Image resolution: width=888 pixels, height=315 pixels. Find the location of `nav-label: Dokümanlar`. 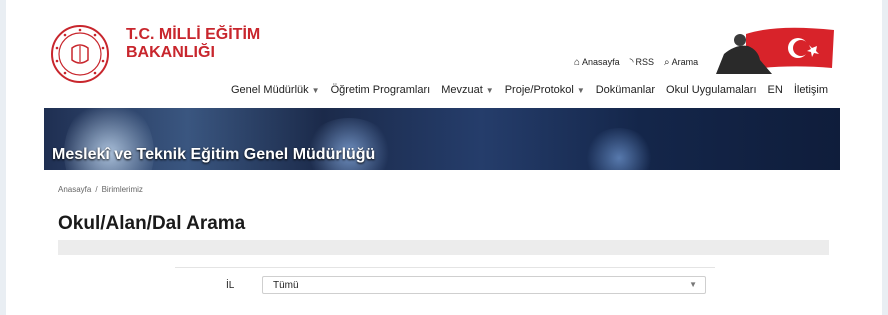

nav-label: Dokümanlar is located at coordinates (625, 90).